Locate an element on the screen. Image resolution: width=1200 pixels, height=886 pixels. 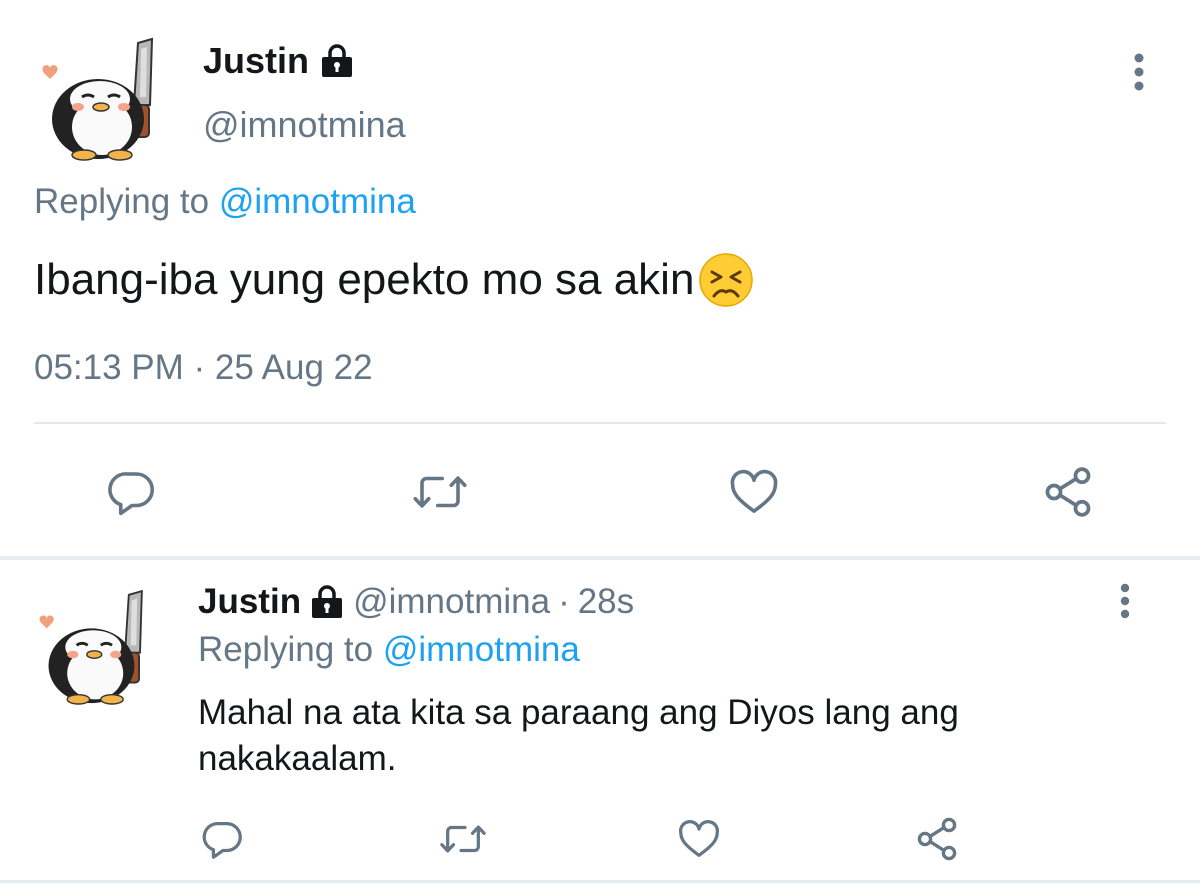
section-divider is located at coordinates (600, 558).